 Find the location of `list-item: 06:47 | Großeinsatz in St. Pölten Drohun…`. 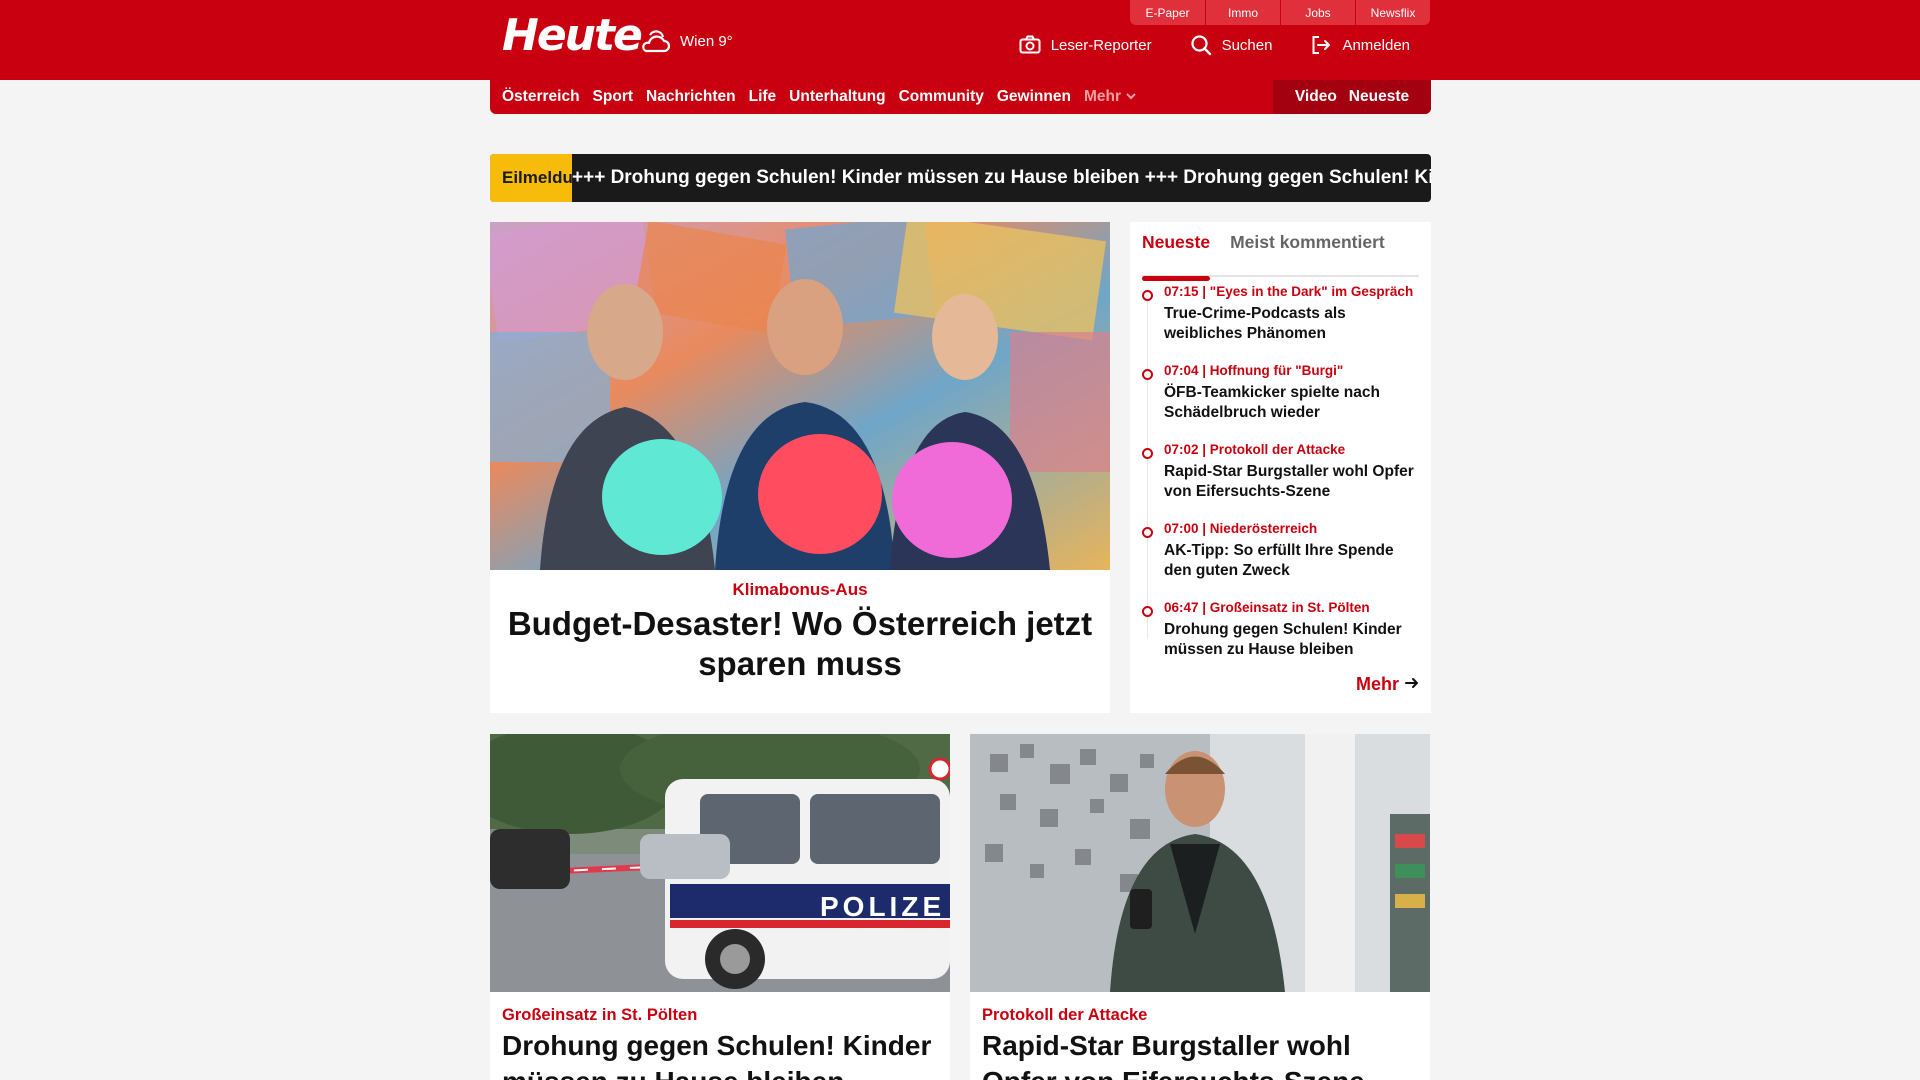

list-item: 06:47 | Großeinsatz in St. Pölten Drohun… is located at coordinates (1282, 637).